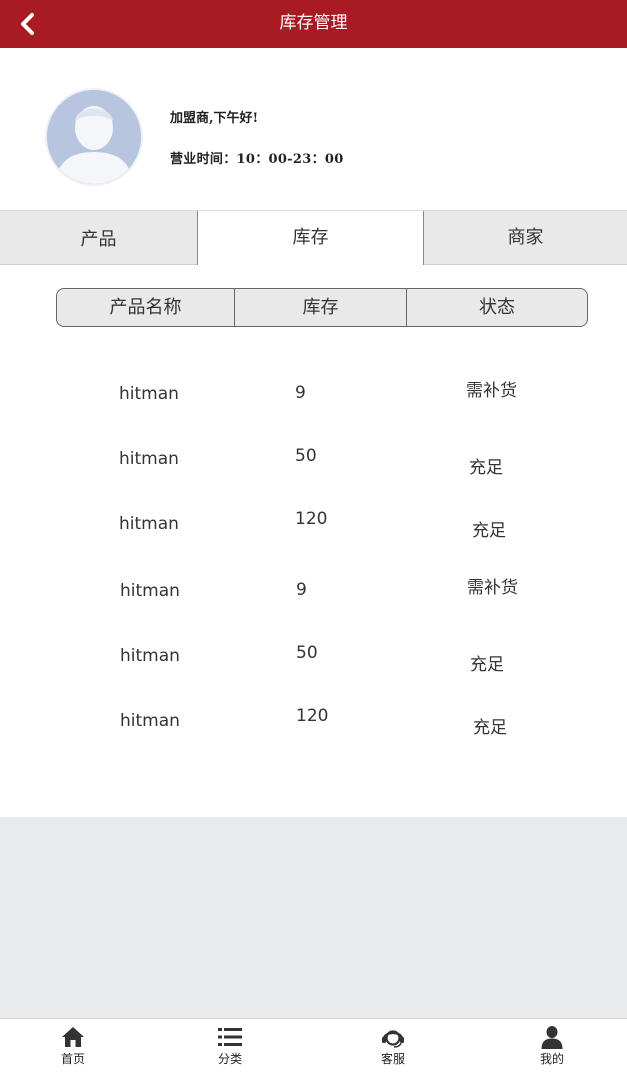 The width and height of the screenshot is (627, 1074). I want to click on tab-merchants: 商家, so click(525, 238).